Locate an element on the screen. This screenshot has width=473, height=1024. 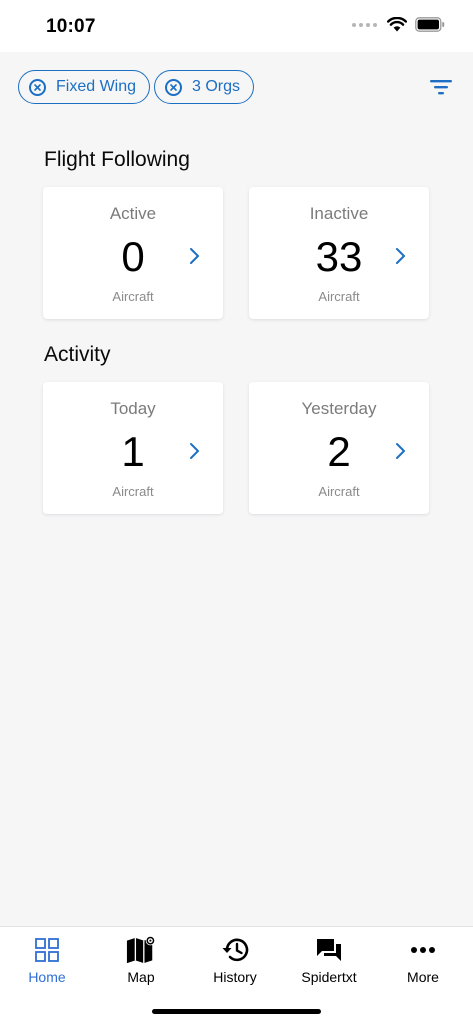
tab-map: Map is located at coordinates (141, 963).